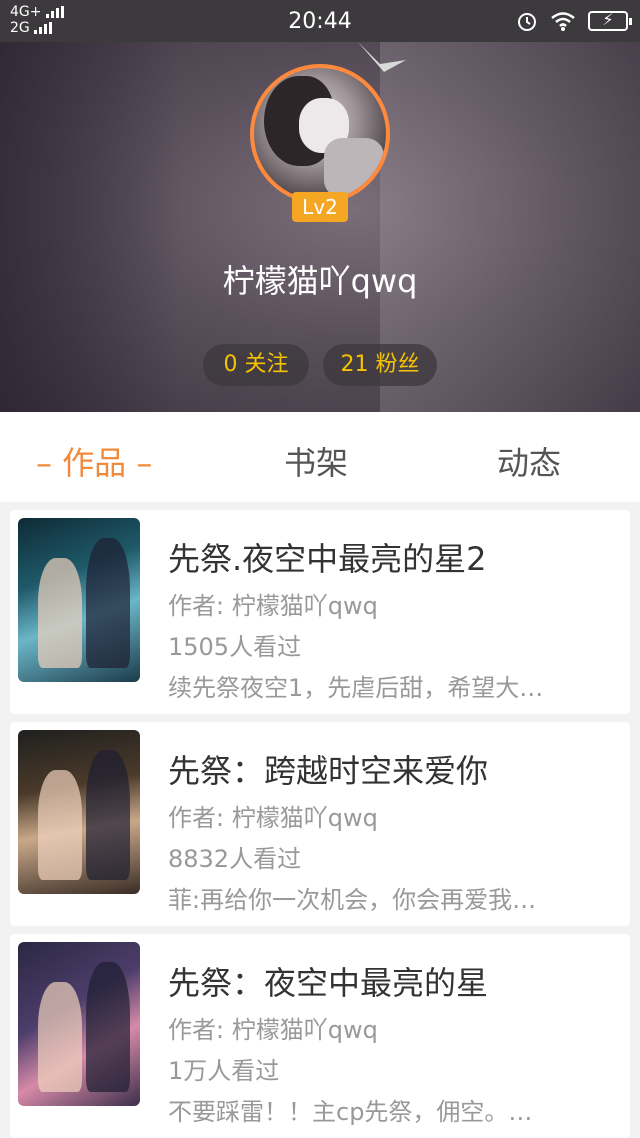 The height and width of the screenshot is (1138, 640). I want to click on book-title: 先祭.夜空中最亮的星2, so click(327, 559).